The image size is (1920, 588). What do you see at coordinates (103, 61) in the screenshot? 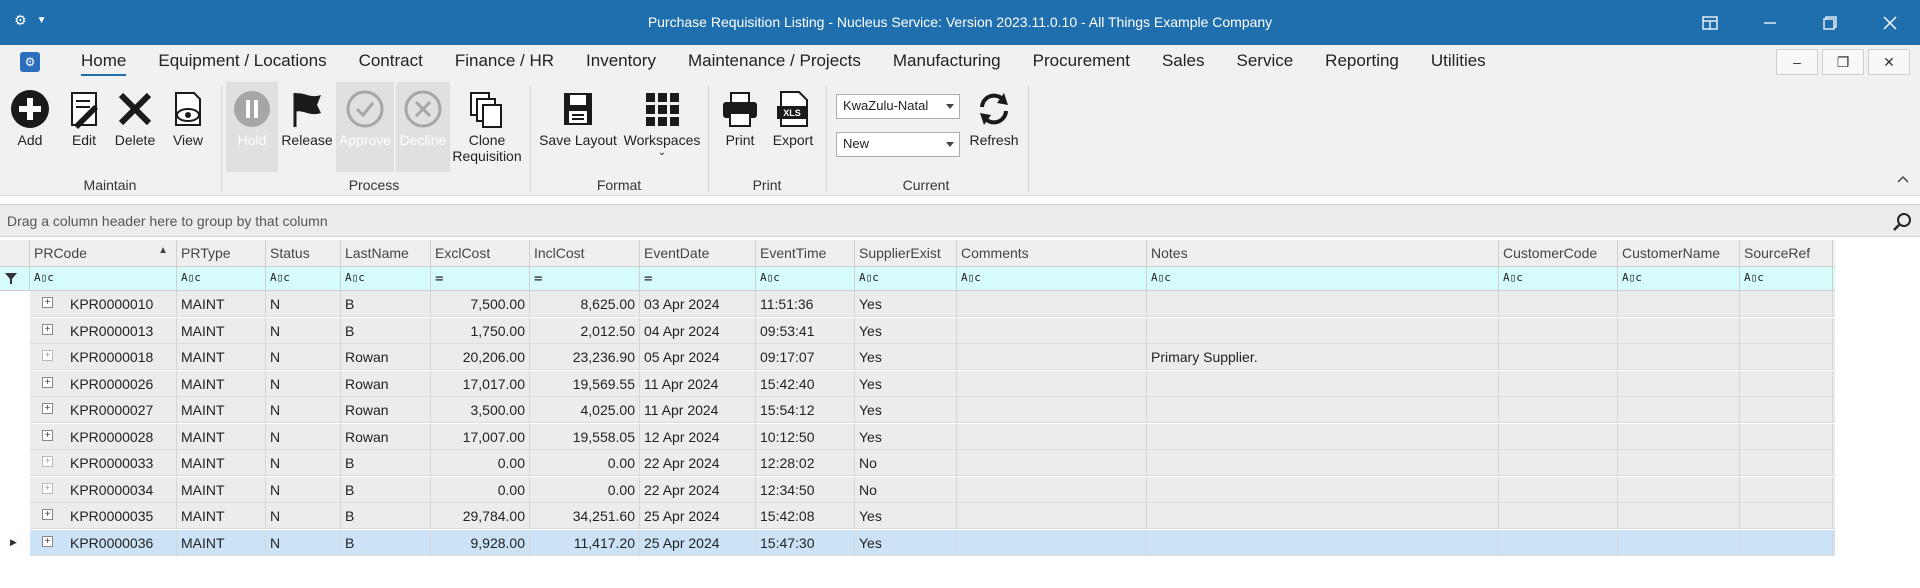
I see `menu-home: Home` at bounding box center [103, 61].